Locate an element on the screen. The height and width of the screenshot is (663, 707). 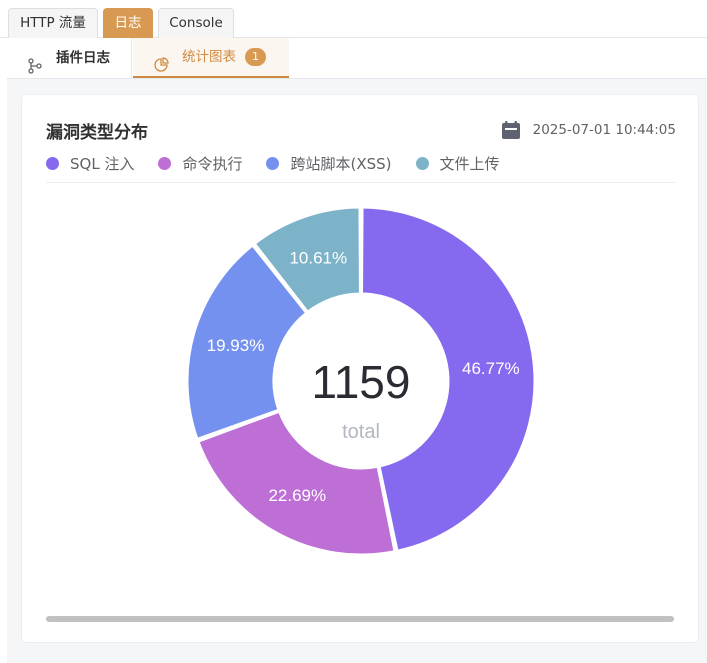
main-tab-bar: HTTP 流量 日志 Console is located at coordinates (353, 19).